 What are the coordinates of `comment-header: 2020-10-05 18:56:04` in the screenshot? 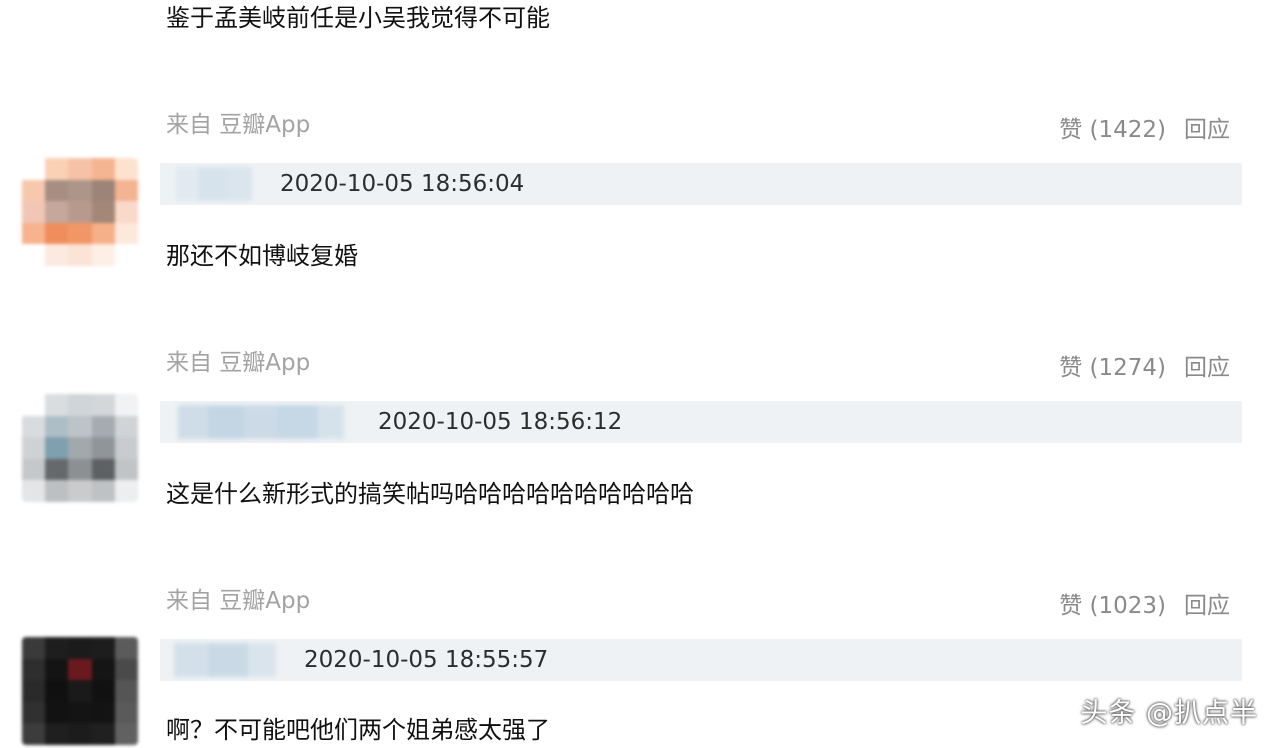 It's located at (701, 184).